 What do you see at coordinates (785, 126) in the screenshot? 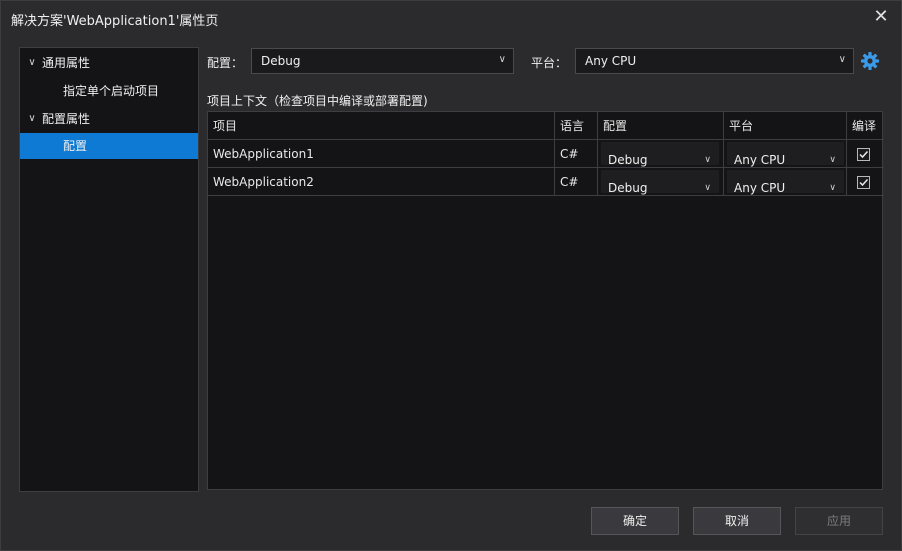
I see `column-header-platform: 平台` at bounding box center [785, 126].